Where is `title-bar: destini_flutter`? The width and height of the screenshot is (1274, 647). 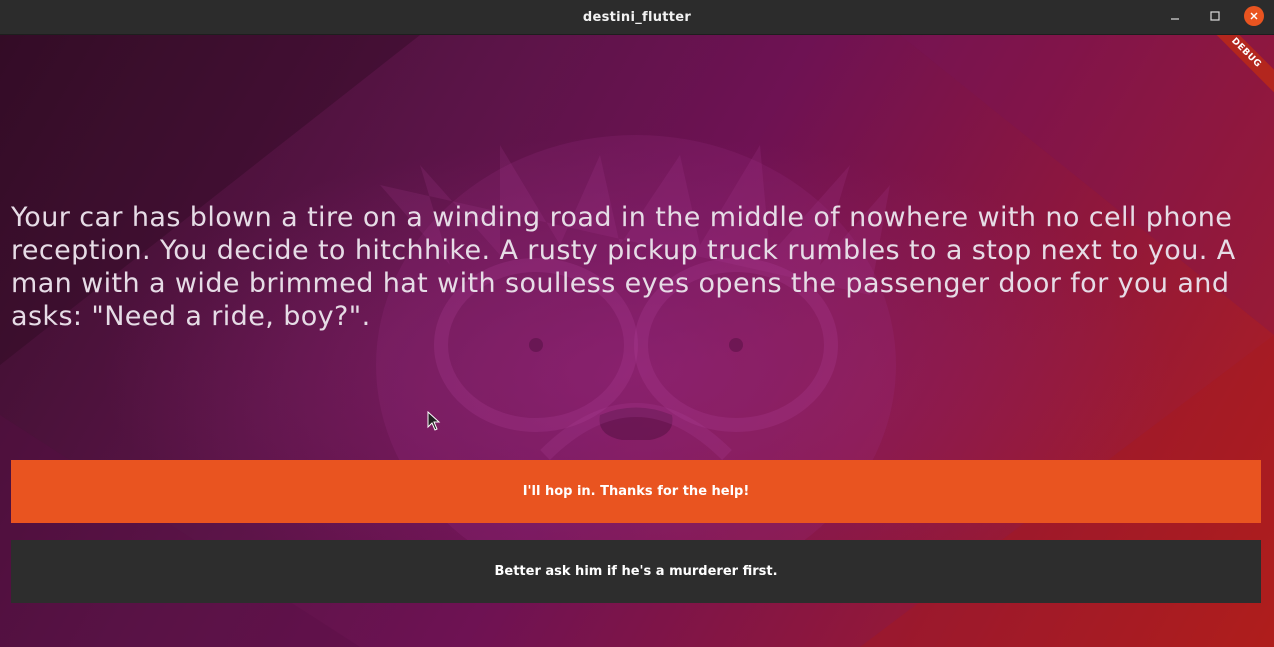 title-bar: destini_flutter is located at coordinates (637, 17).